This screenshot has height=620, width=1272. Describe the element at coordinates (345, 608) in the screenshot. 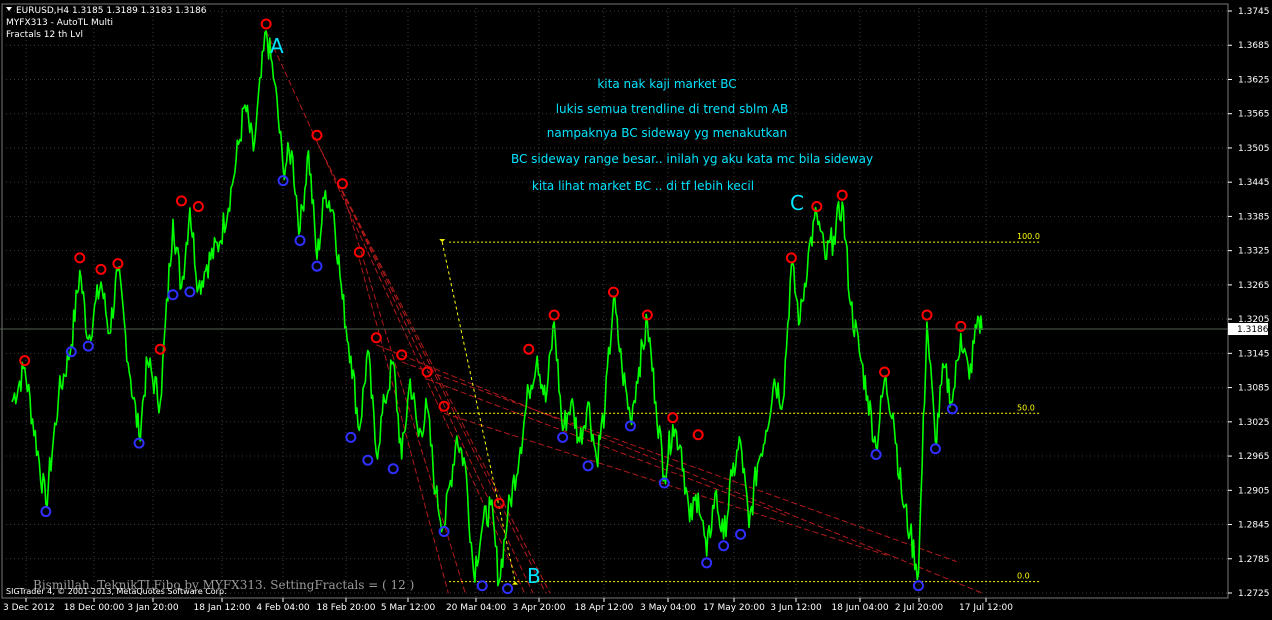

I see `time-tick-label: 18 Feb 20:00` at that location.